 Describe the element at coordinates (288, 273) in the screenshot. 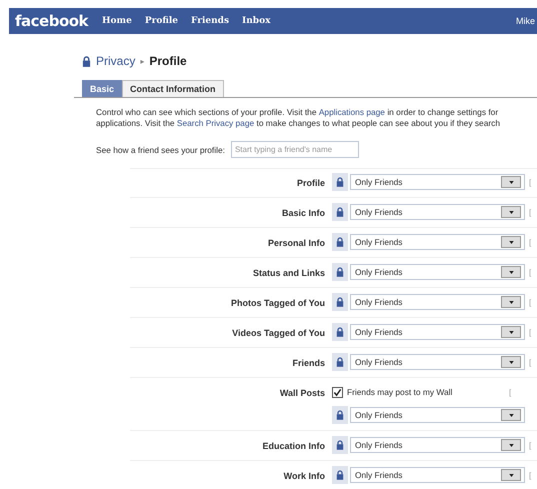

I see `setting-label: Status and Links` at that location.